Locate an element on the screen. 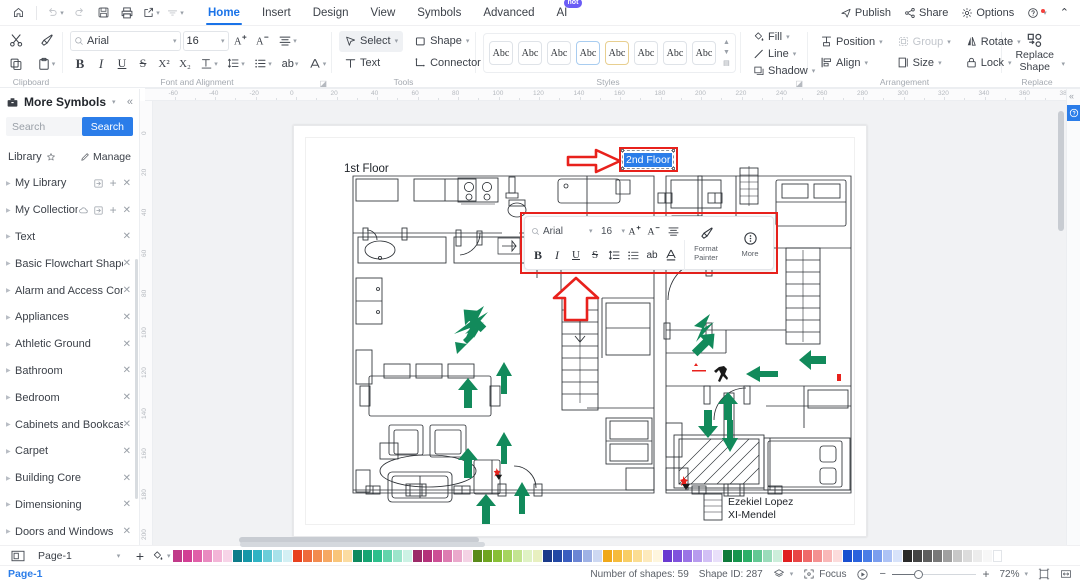 Image resolution: width=1080 pixels, height=582 pixels. help-tour-button is located at coordinates (1073, 113).